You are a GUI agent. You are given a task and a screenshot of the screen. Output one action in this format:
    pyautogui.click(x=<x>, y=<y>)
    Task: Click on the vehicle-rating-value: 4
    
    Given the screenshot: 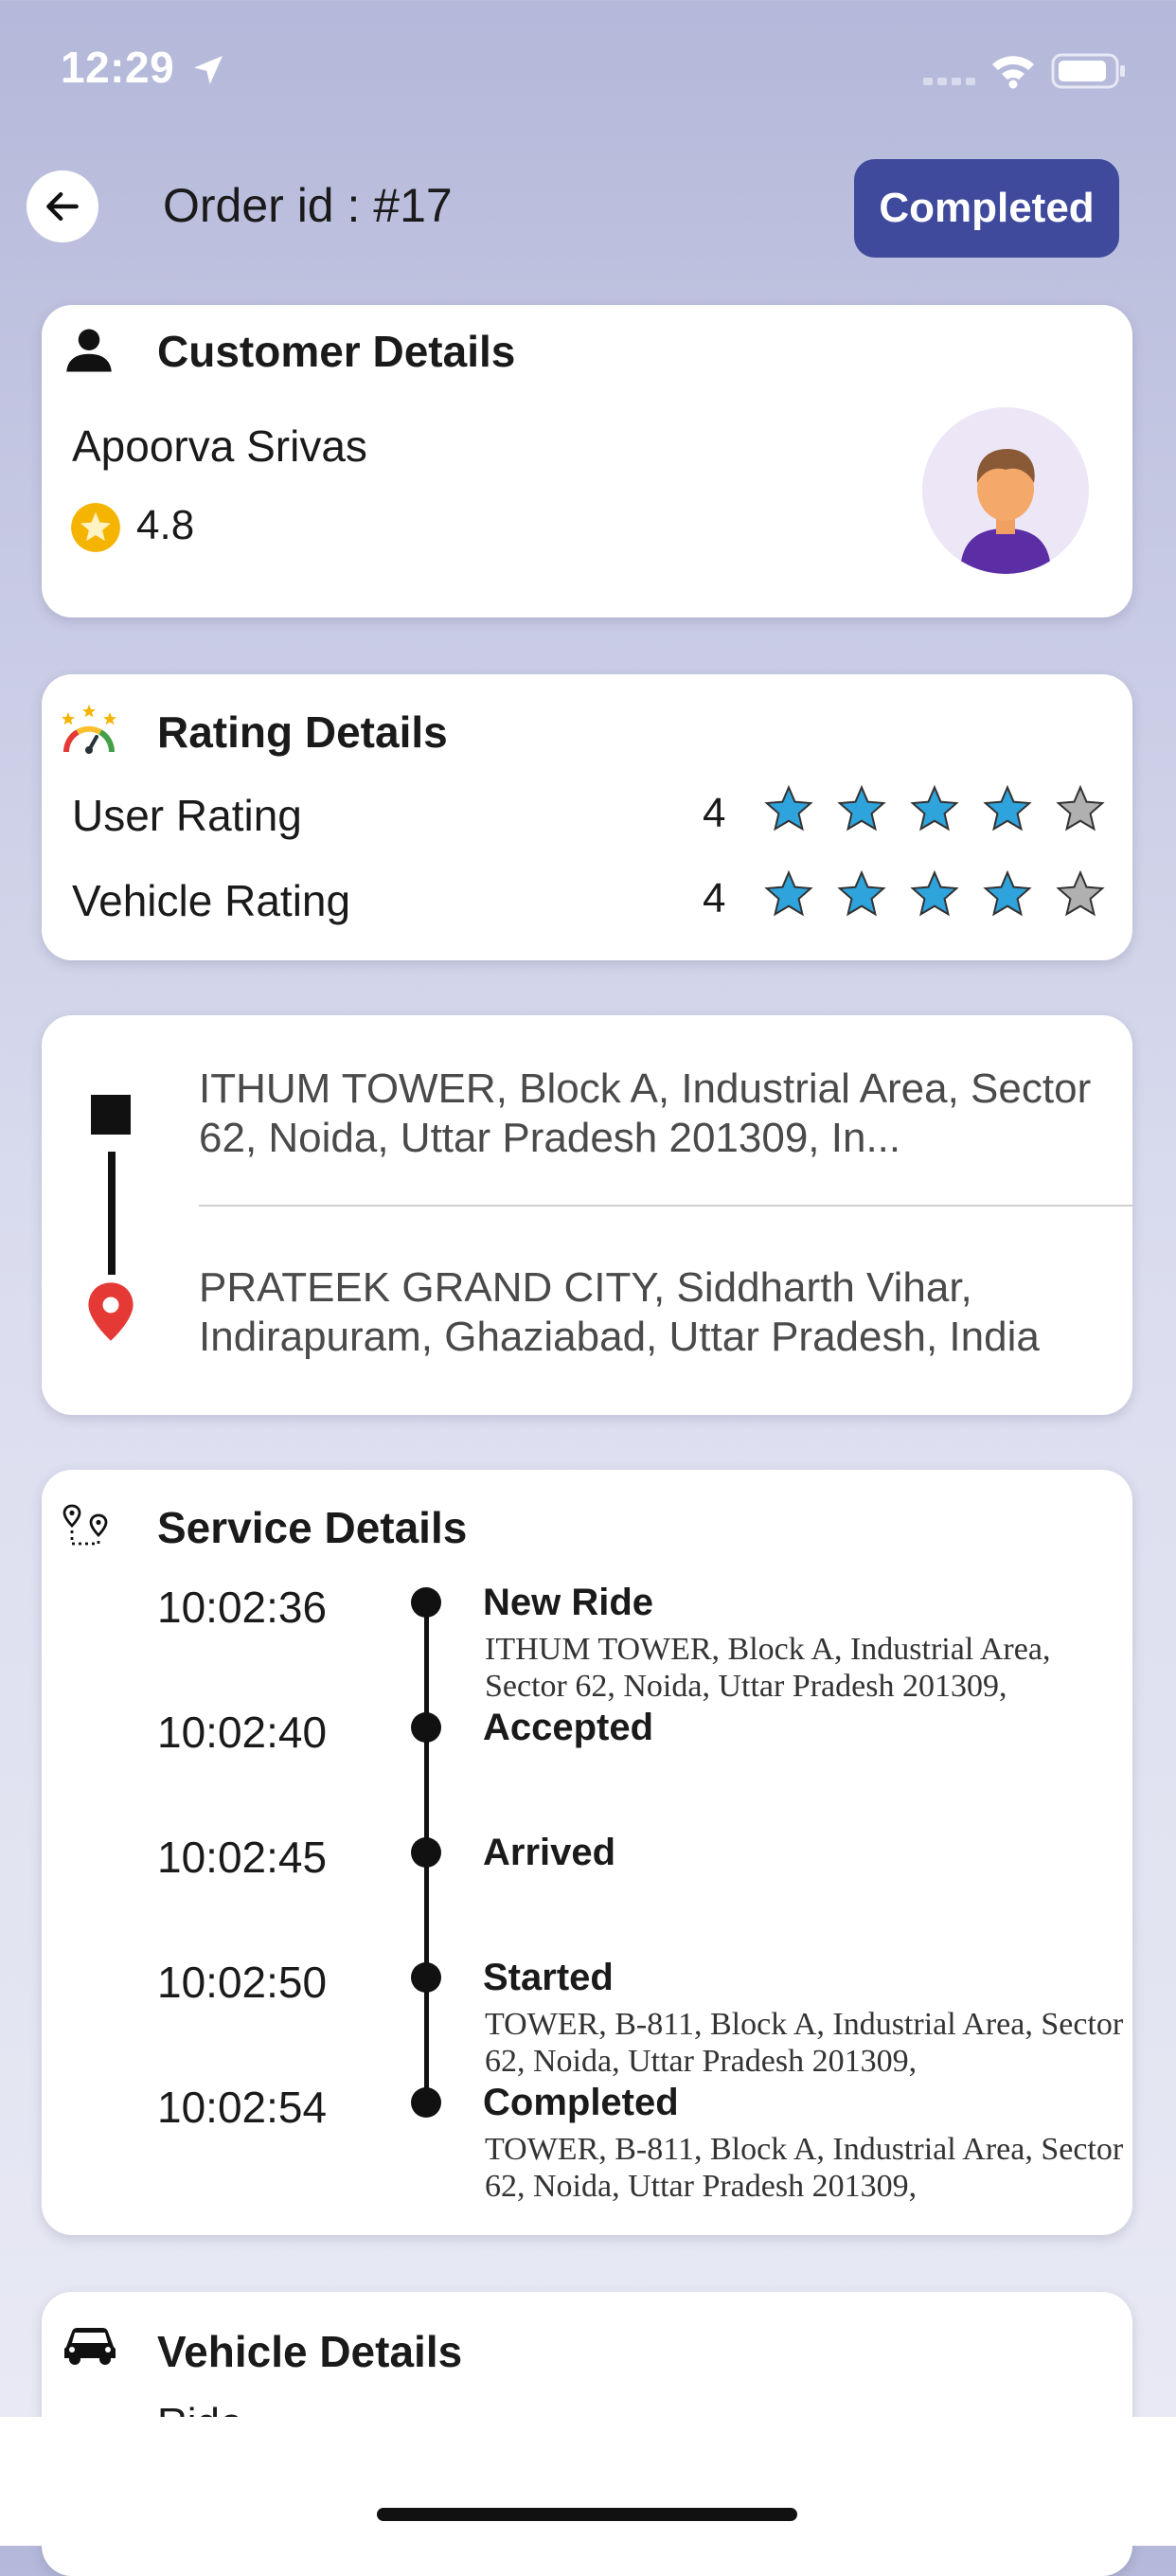 What is the action you would take?
    pyautogui.click(x=714, y=898)
    